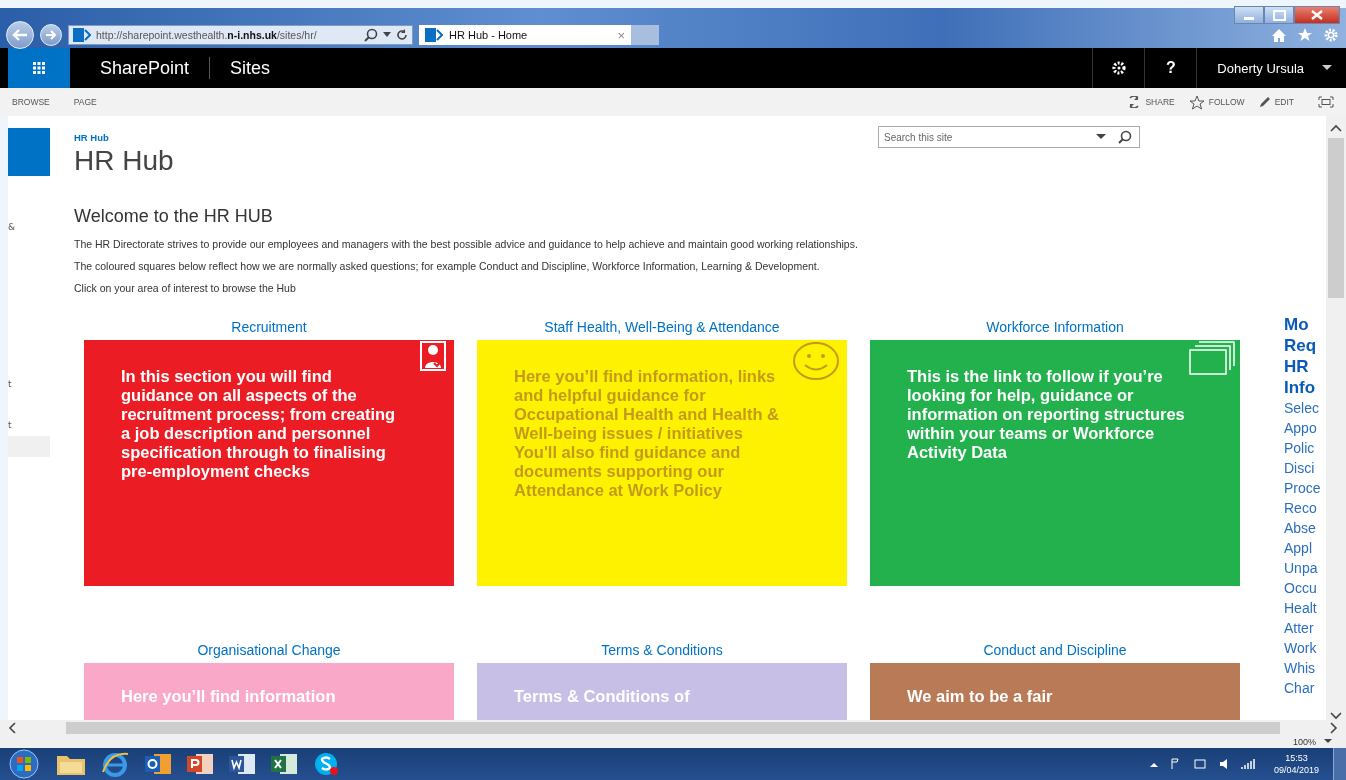 Image resolution: width=1346 pixels, height=780 pixels. Describe the element at coordinates (242, 764) in the screenshot. I see `document-app-icon` at that location.